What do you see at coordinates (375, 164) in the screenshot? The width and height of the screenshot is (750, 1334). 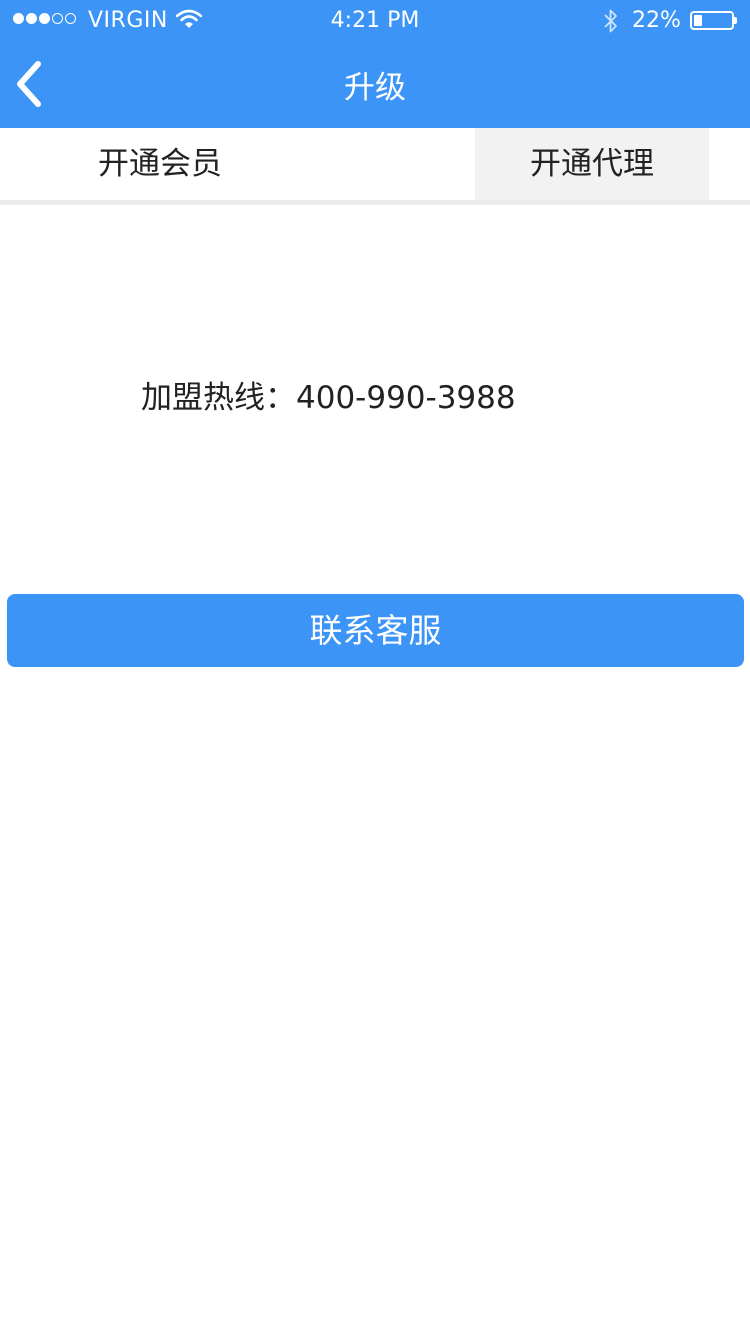 I see `tab-bar: 开通会员 开通代理` at bounding box center [375, 164].